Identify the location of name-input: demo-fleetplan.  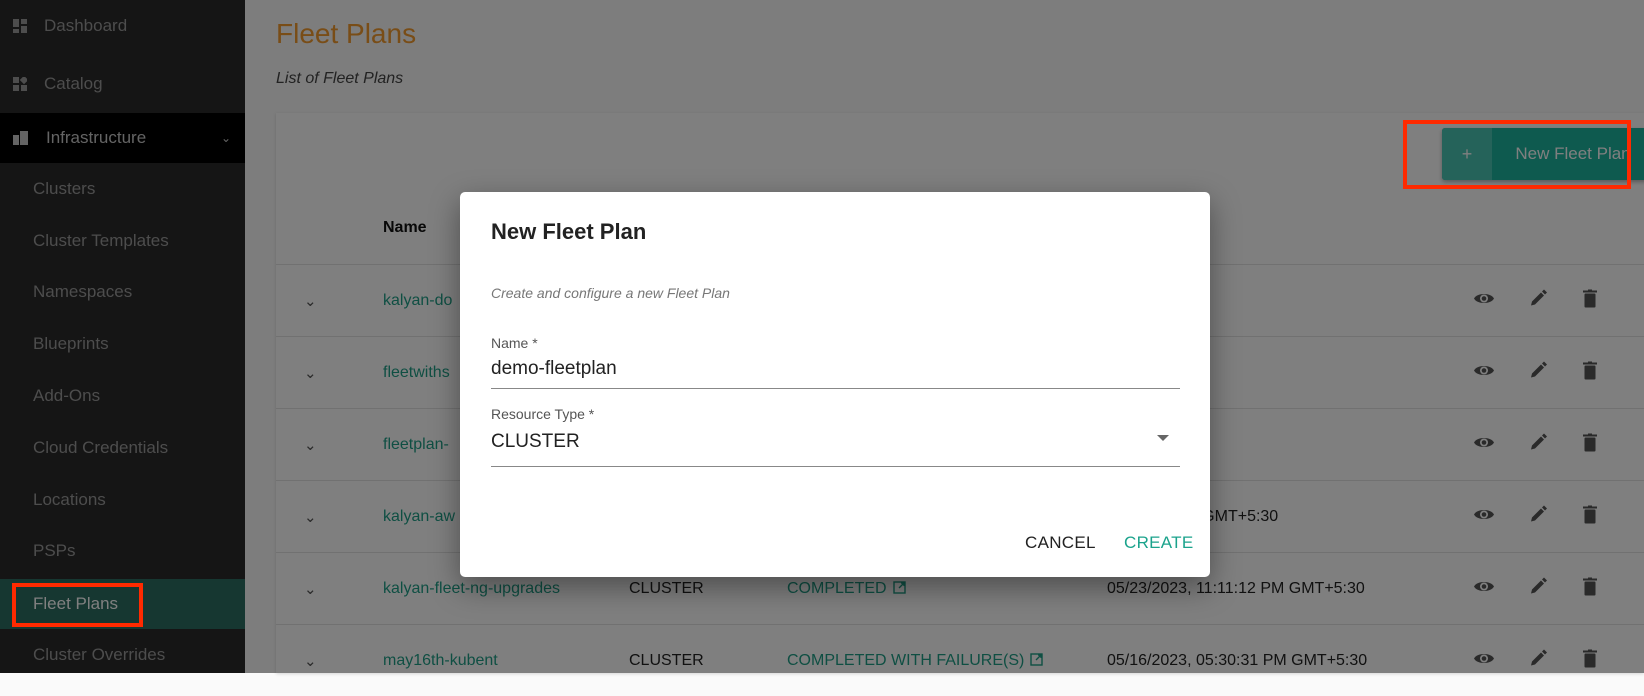
(554, 369).